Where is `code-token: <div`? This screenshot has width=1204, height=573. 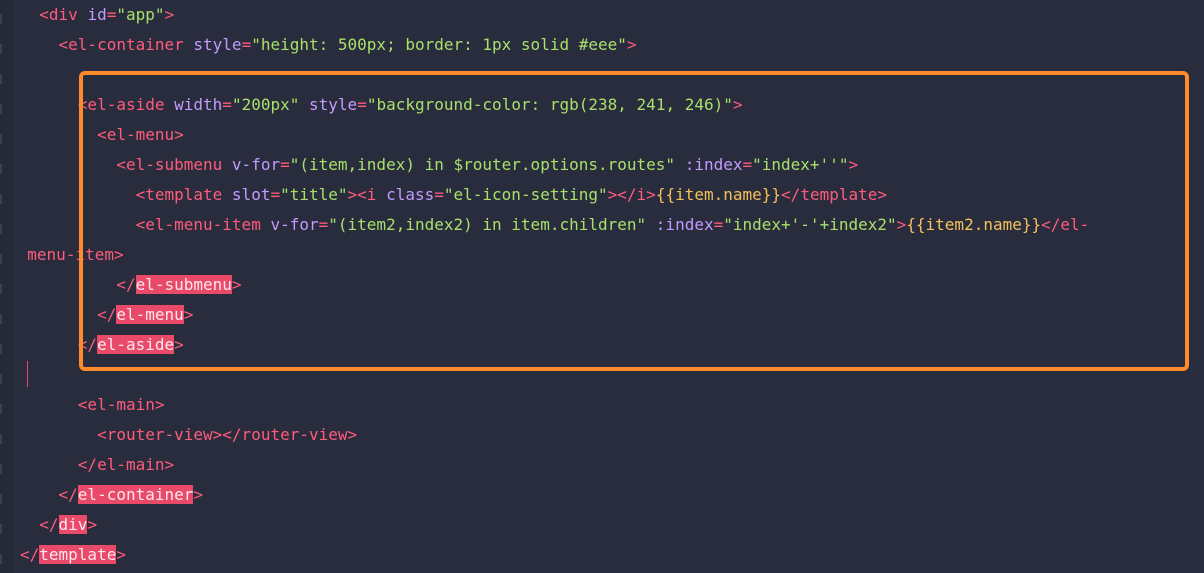 code-token: <div is located at coordinates (63, 14).